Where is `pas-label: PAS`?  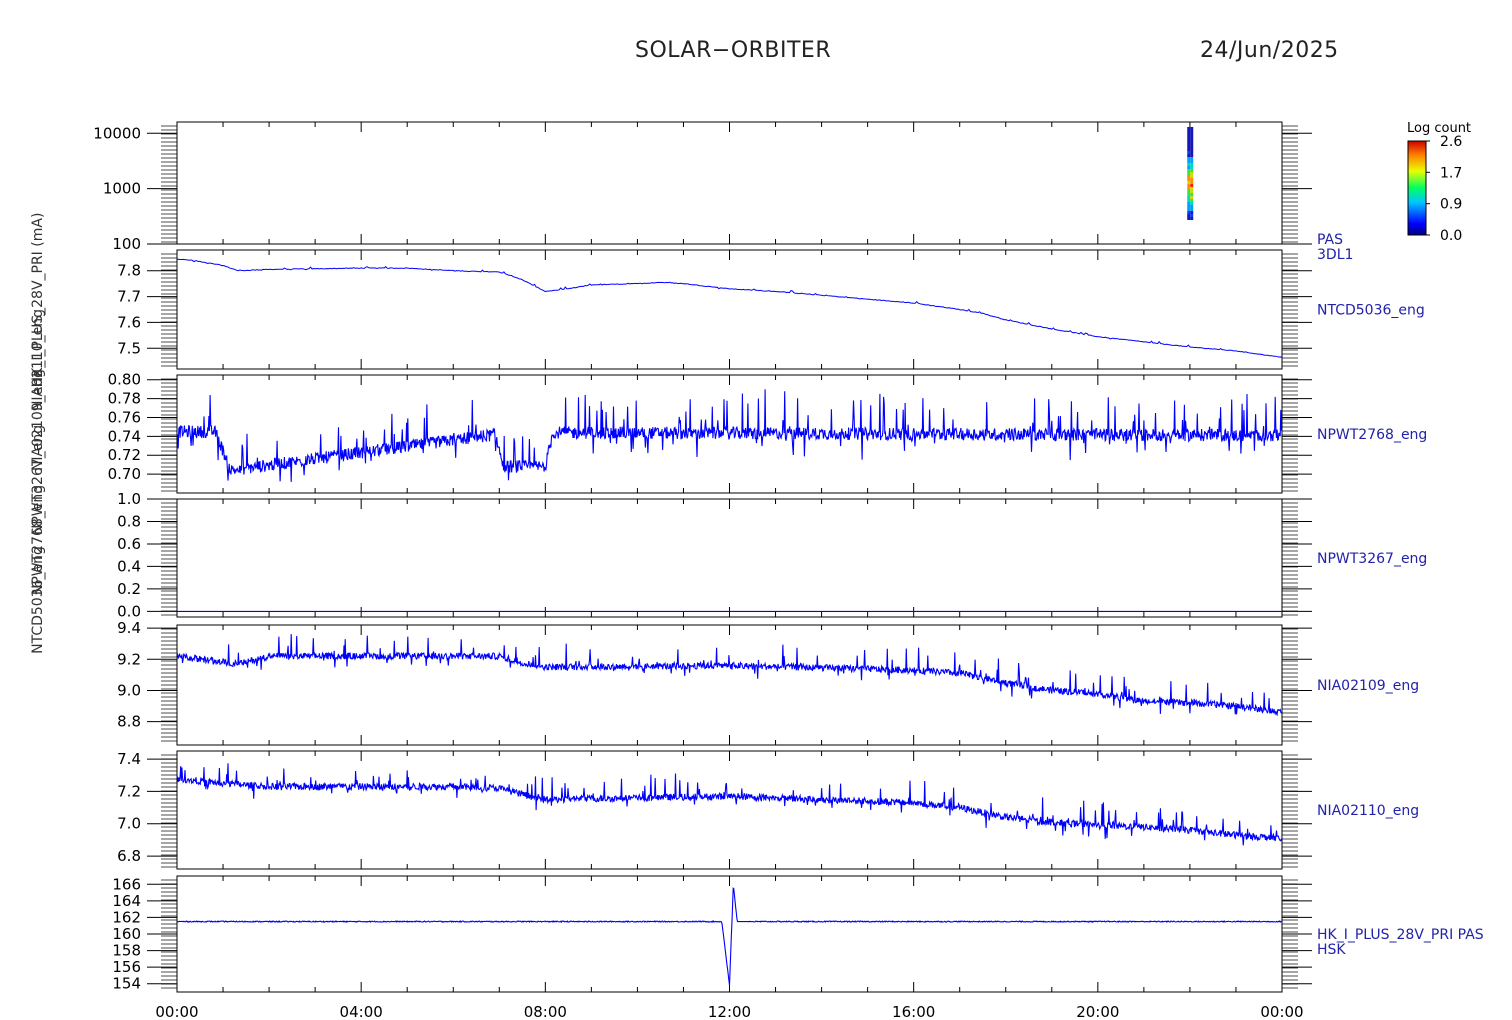
pas-label: PAS is located at coordinates (1330, 240).